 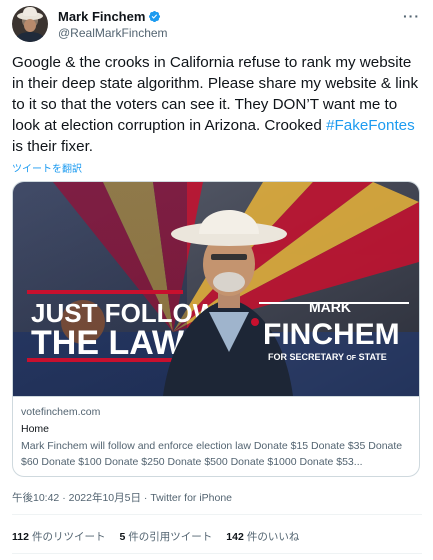 What do you see at coordinates (61, 412) in the screenshot?
I see `card-domain: votefinchem.com` at bounding box center [61, 412].